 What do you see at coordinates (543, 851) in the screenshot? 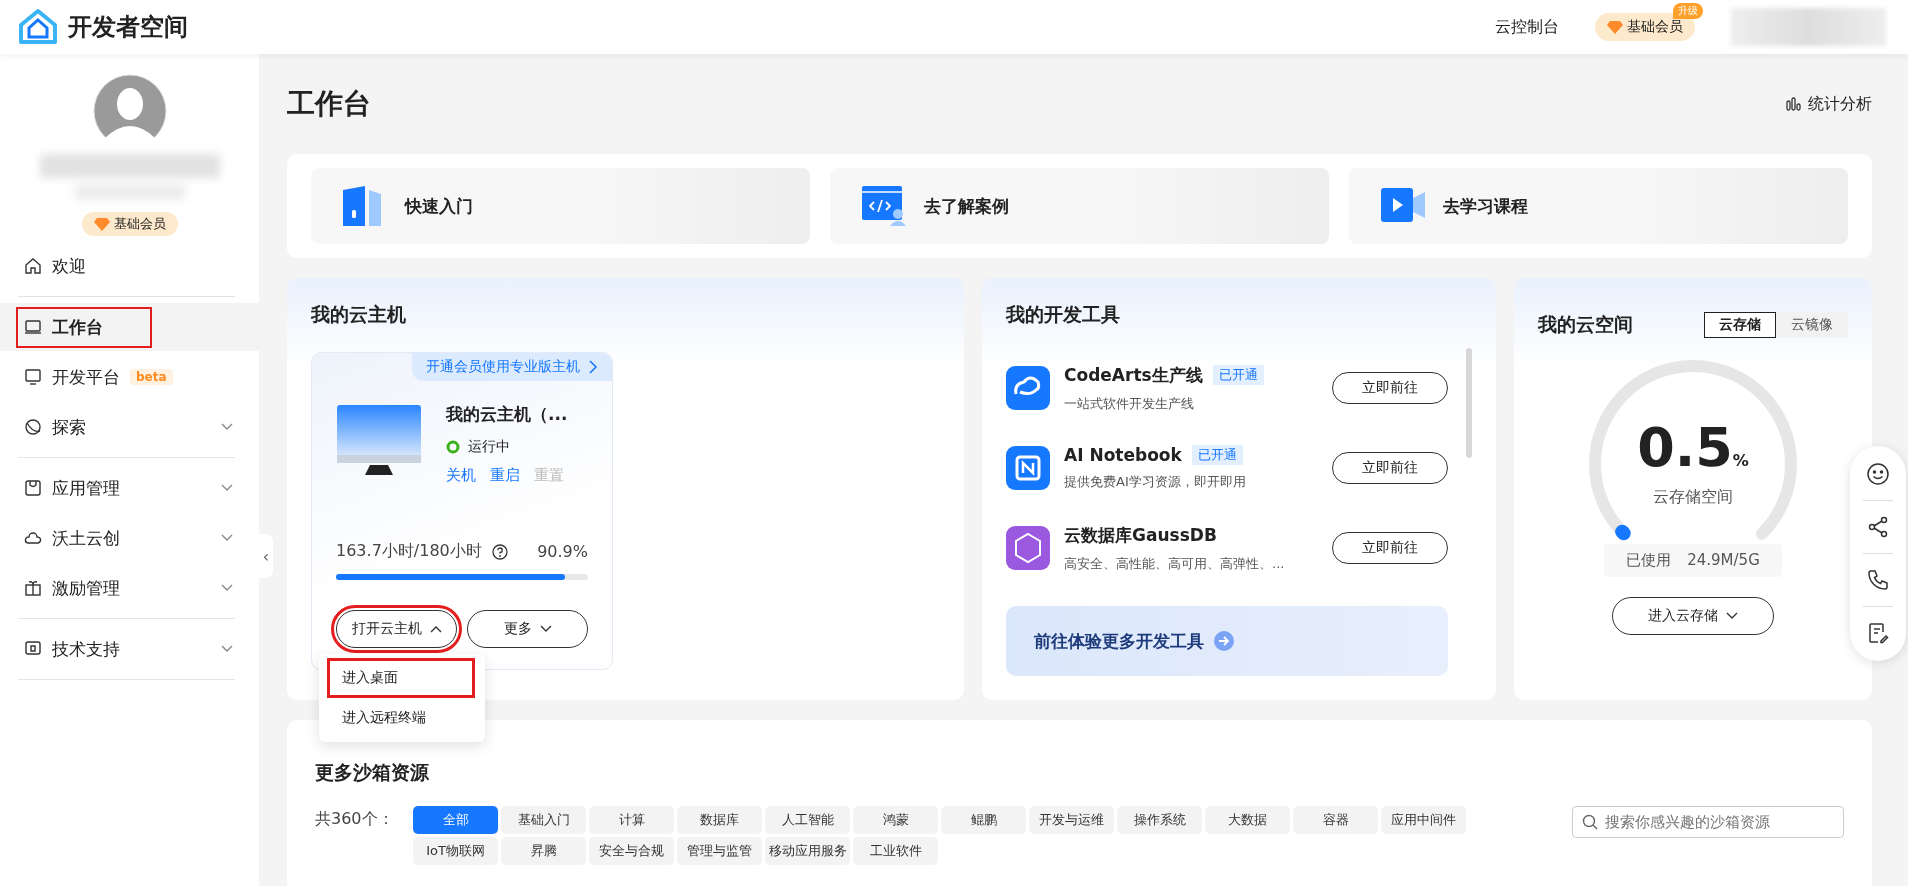
I see `filter-tag: 昇腾` at bounding box center [543, 851].